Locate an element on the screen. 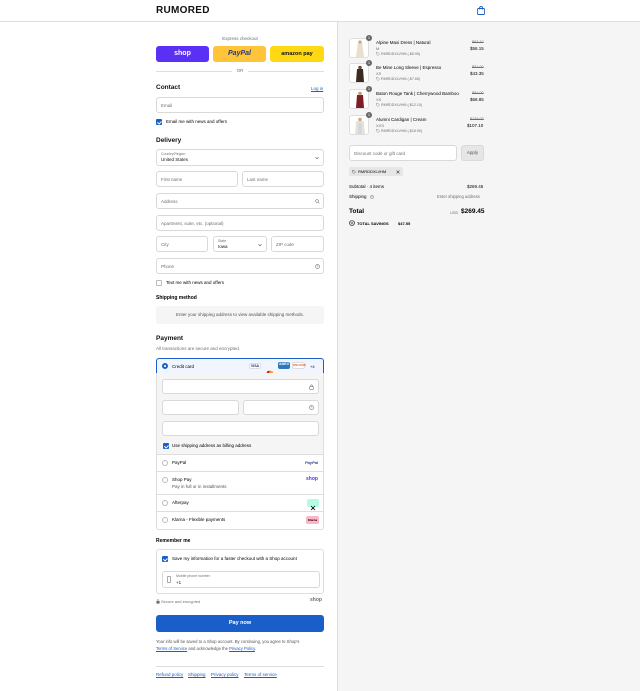 The height and width of the screenshot is (691, 640). first-name-field: First name is located at coordinates (197, 179).